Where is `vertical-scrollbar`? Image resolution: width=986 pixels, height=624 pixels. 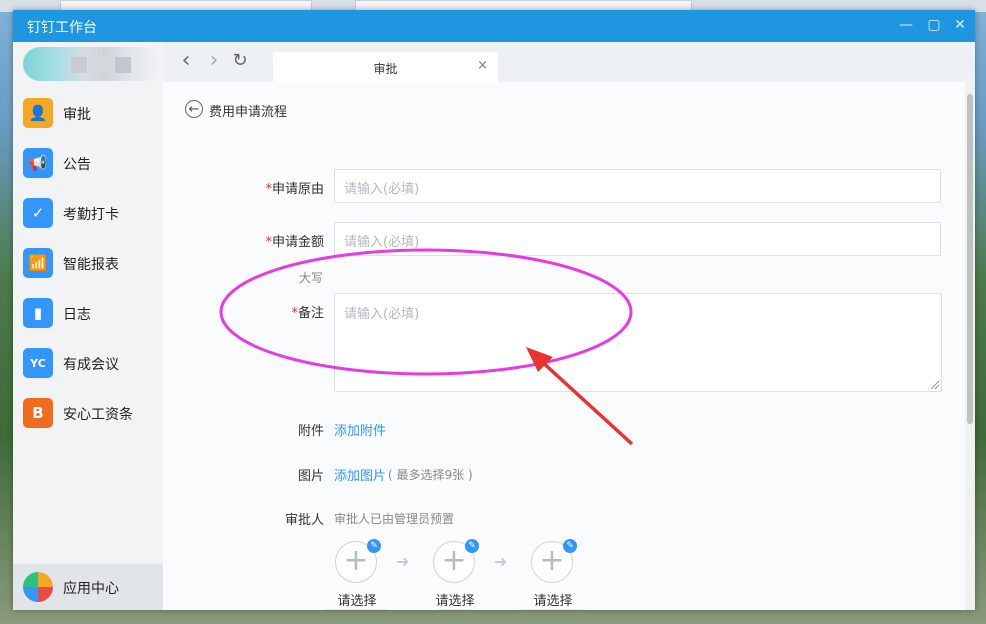 vertical-scrollbar is located at coordinates (970, 346).